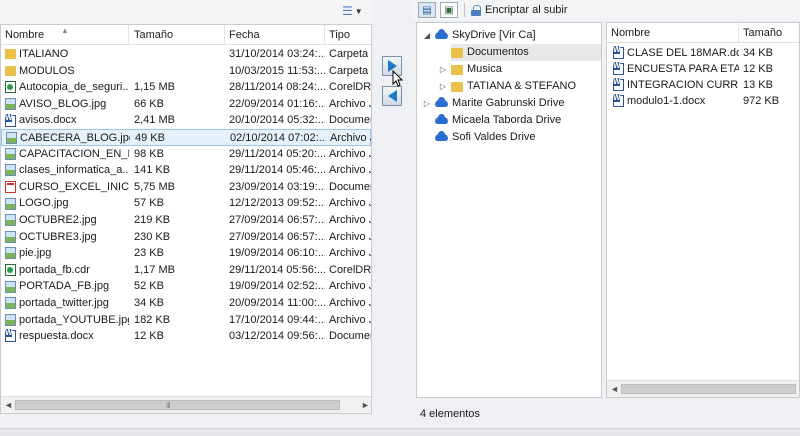 The width and height of the screenshot is (800, 436). Describe the element at coordinates (365, 405) in the screenshot. I see `scroll-right-icon: ►` at that location.